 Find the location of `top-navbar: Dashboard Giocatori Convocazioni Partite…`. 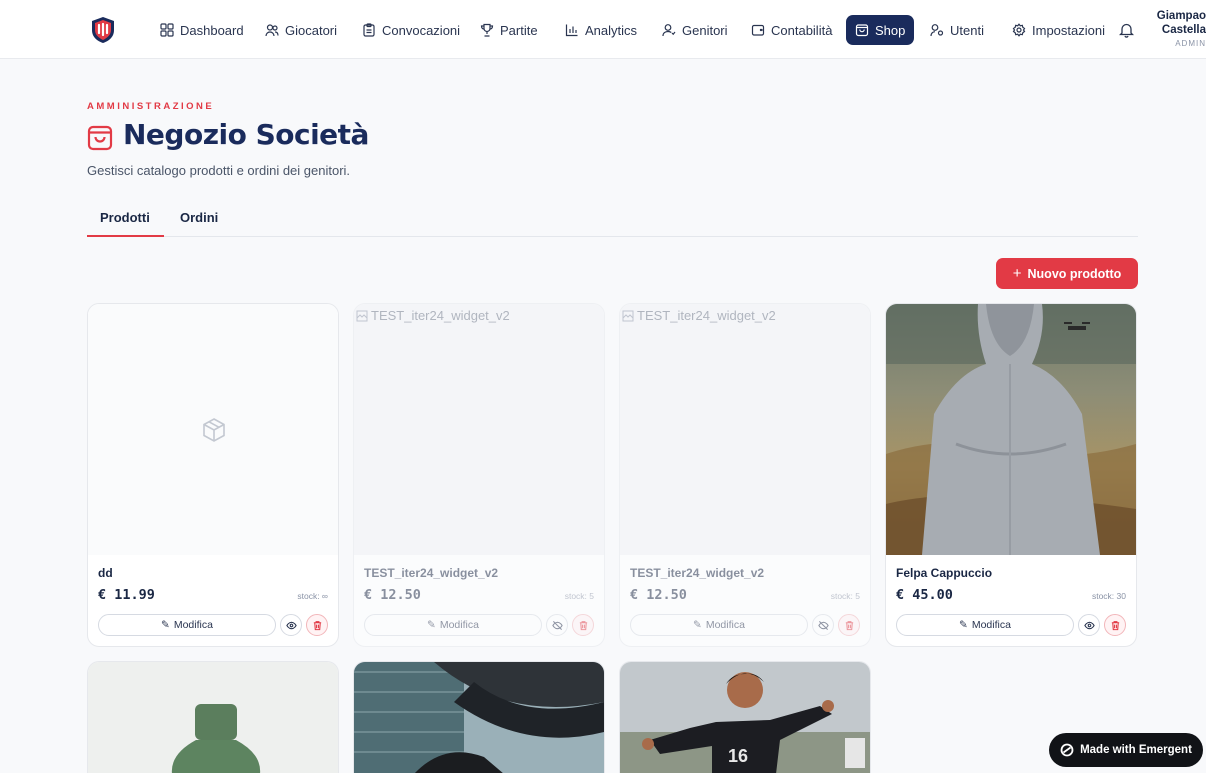

top-navbar: Dashboard Giocatori Convocazioni Partite… is located at coordinates (603, 29).